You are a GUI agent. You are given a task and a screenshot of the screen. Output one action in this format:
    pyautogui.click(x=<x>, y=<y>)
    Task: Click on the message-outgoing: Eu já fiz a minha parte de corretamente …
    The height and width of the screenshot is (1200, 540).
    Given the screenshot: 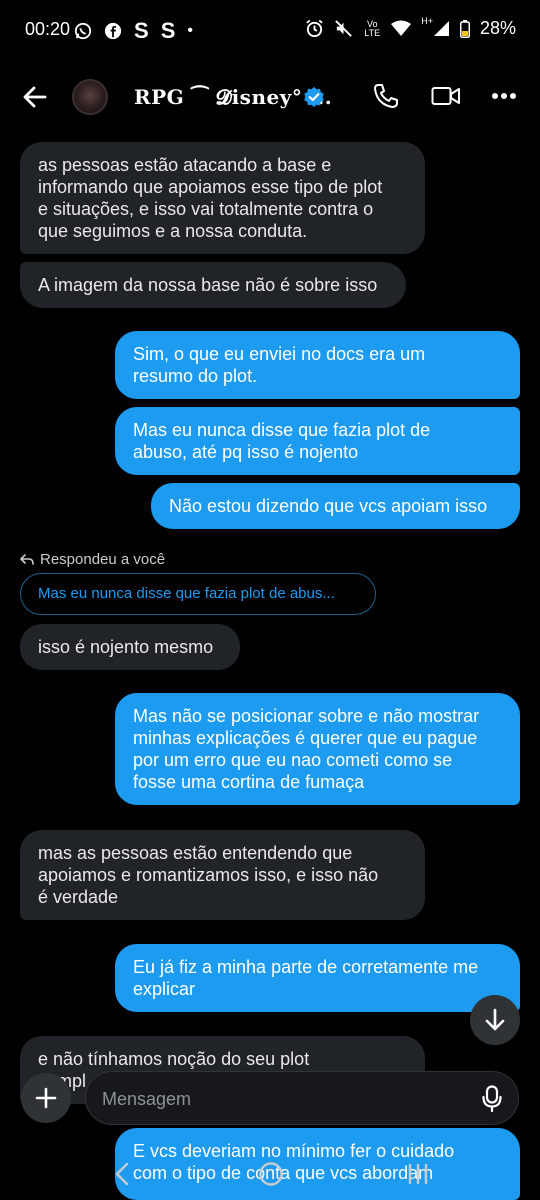 What is the action you would take?
    pyautogui.click(x=317, y=978)
    